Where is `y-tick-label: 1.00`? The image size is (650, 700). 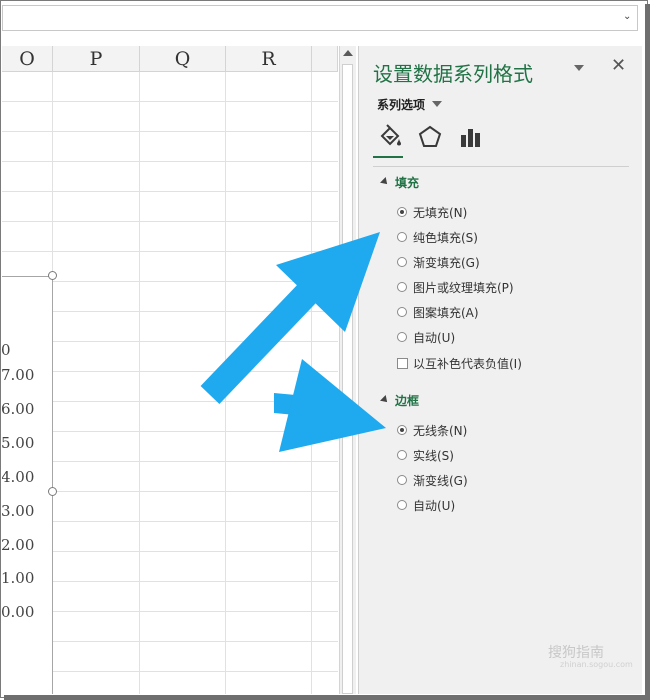
y-tick-label: 1.00 is located at coordinates (18, 578).